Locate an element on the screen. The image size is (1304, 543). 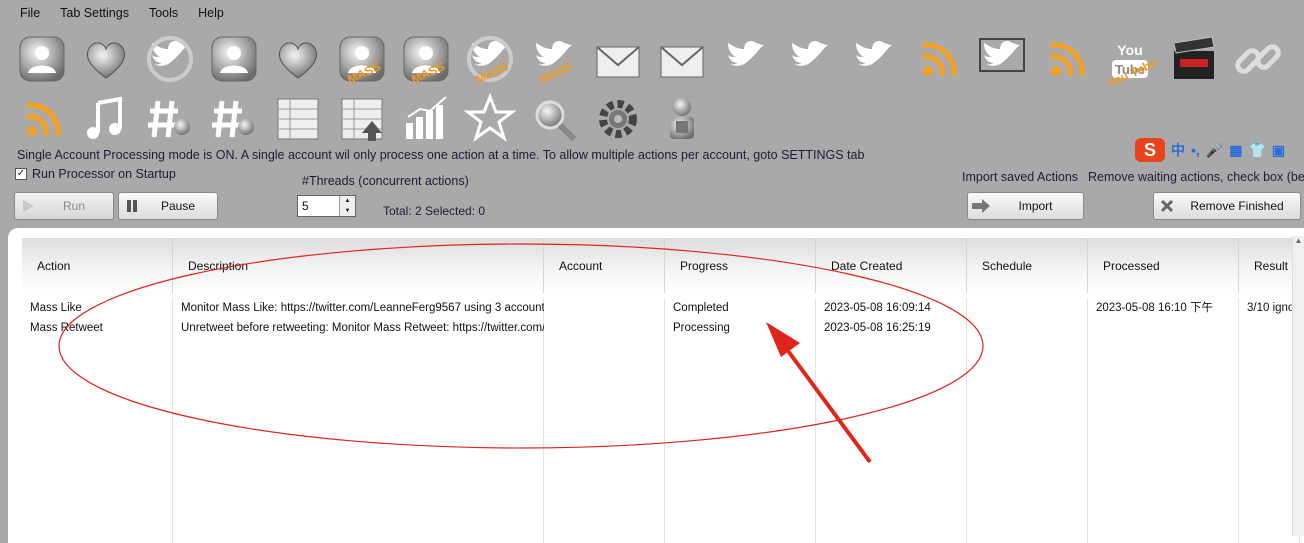
column-header-description: Description is located at coordinates (358, 265).